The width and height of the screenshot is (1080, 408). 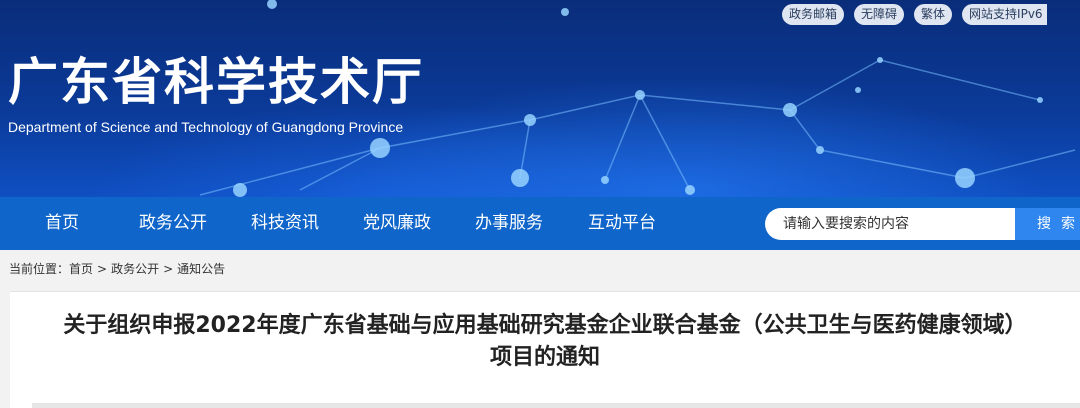 I want to click on article-divider, so click(x=556, y=405).